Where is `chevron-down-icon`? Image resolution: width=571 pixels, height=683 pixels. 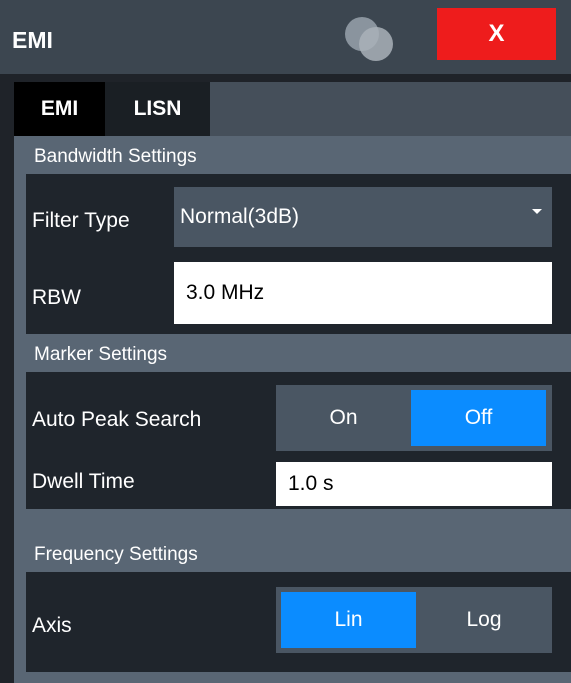 chevron-down-icon is located at coordinates (537, 211).